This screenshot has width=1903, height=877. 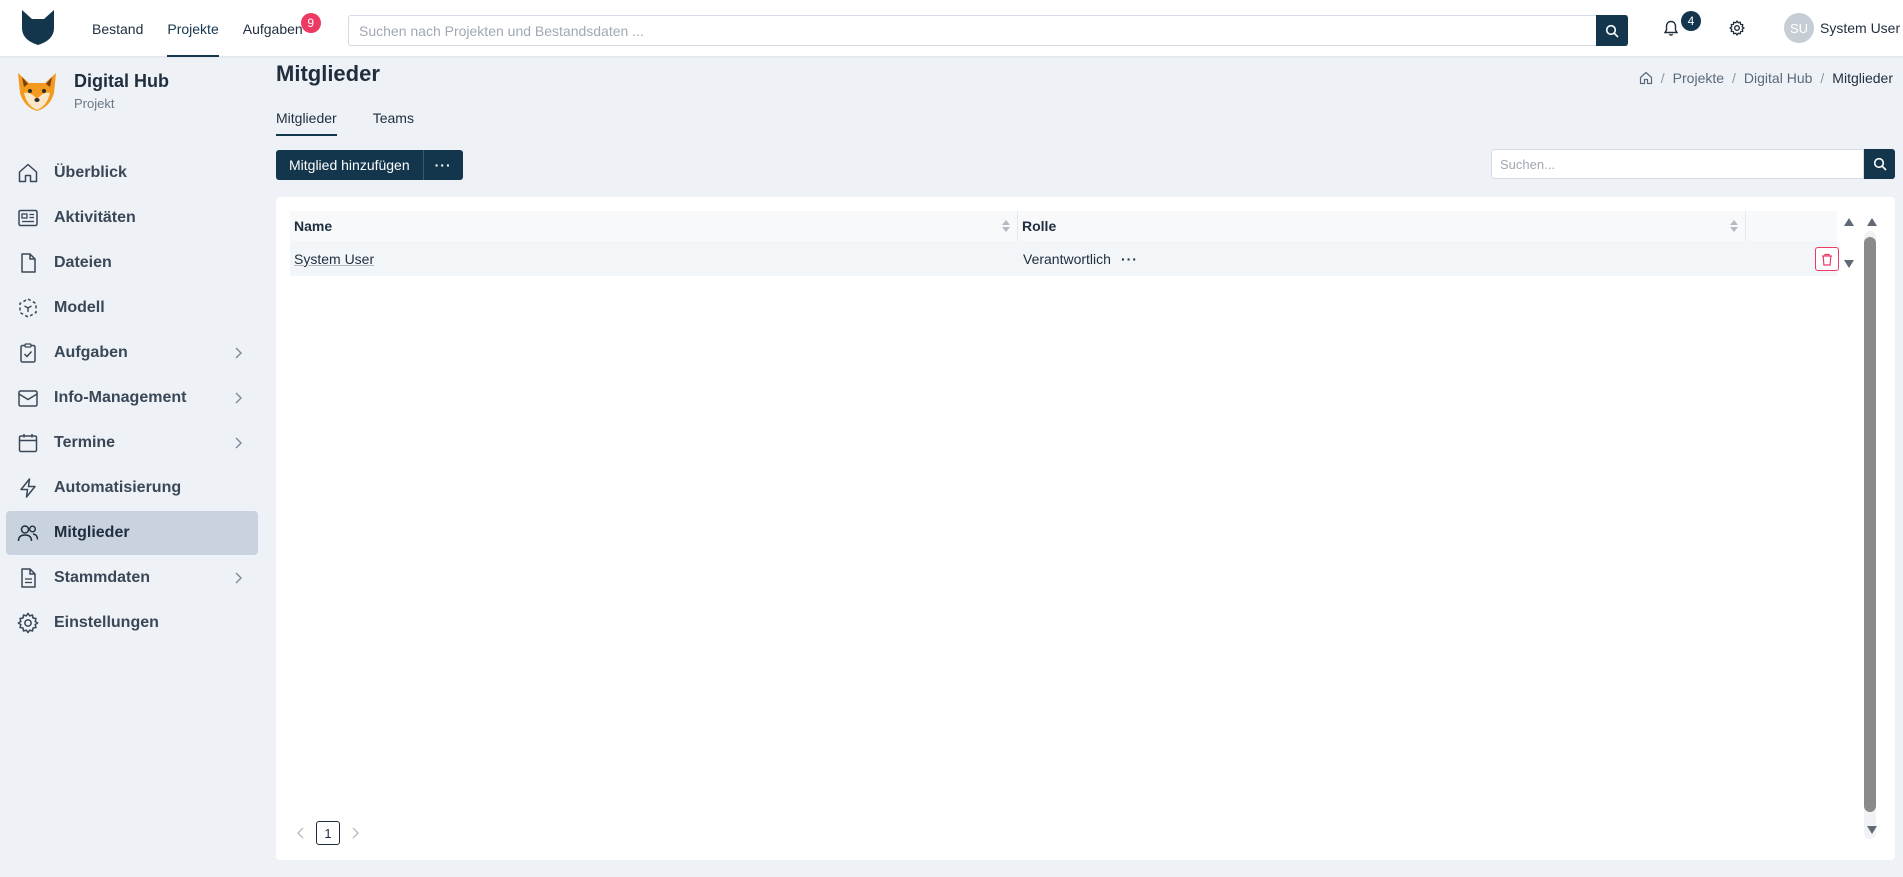 I want to click on sidebar-item-info-management: Info-Management, so click(x=132, y=398).